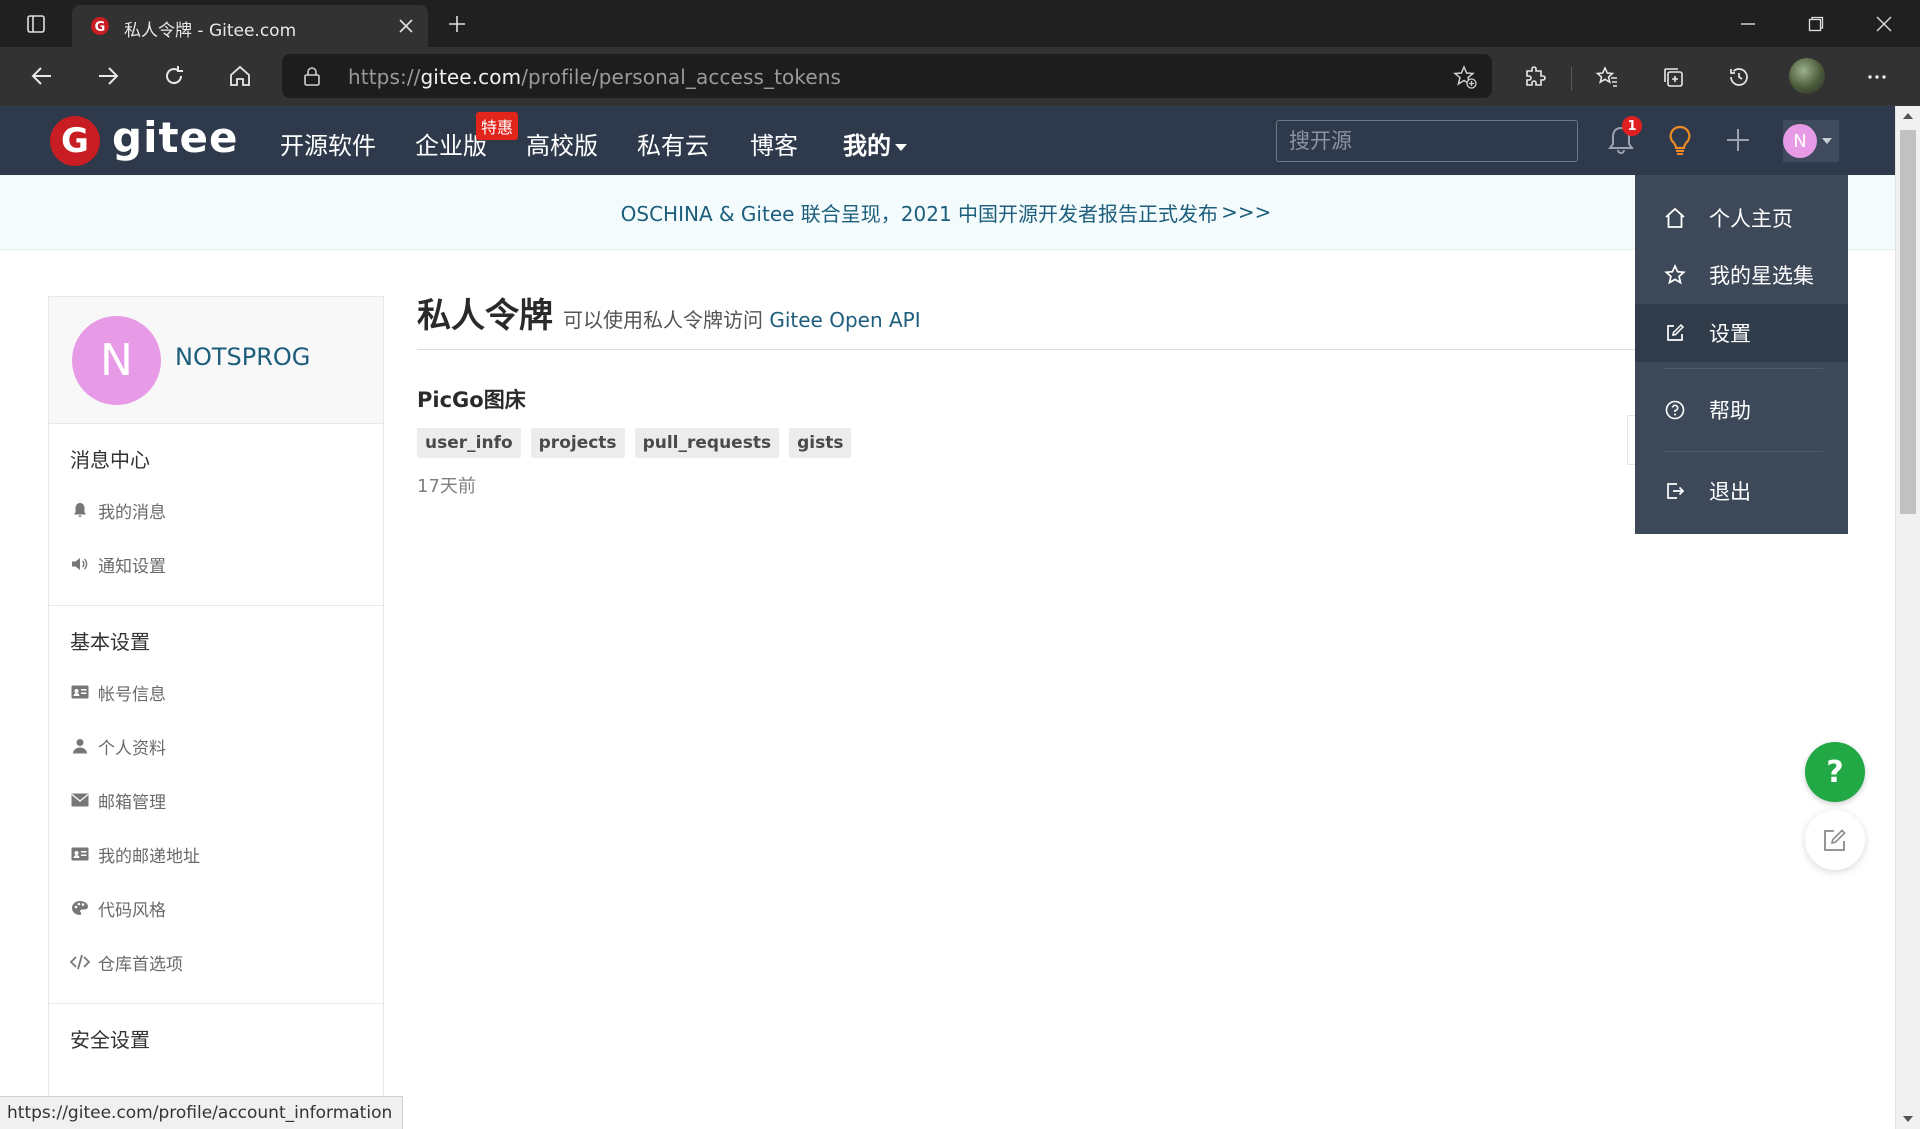  What do you see at coordinates (707, 443) in the screenshot?
I see `scope-tag: pull_requests` at bounding box center [707, 443].